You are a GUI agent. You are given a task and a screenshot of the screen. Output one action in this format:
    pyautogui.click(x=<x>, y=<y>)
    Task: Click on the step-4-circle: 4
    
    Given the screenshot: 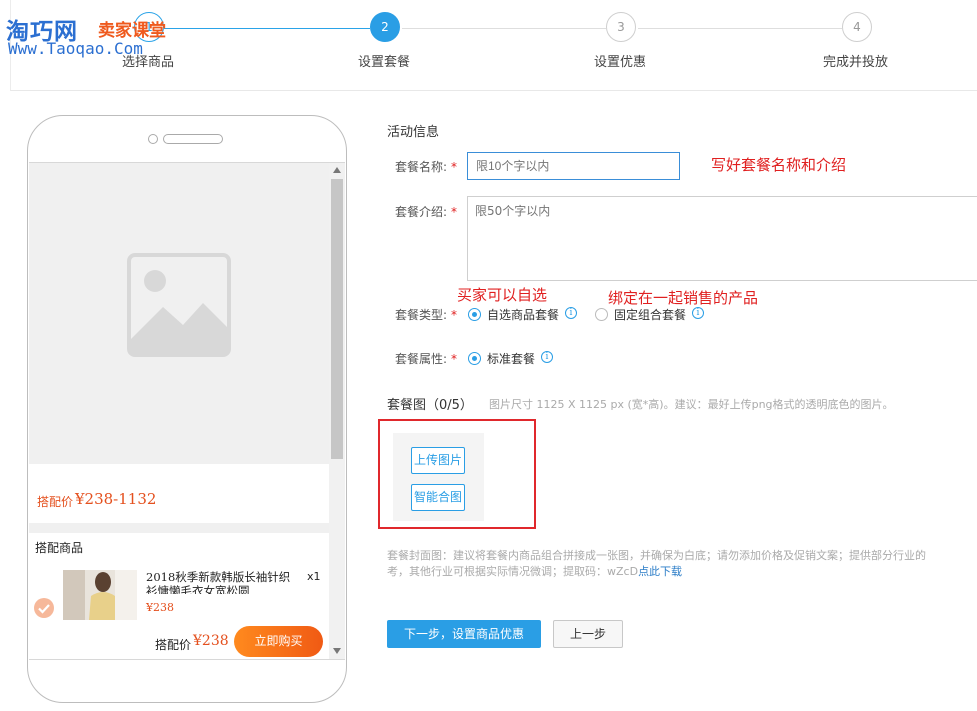 What is the action you would take?
    pyautogui.click(x=857, y=27)
    